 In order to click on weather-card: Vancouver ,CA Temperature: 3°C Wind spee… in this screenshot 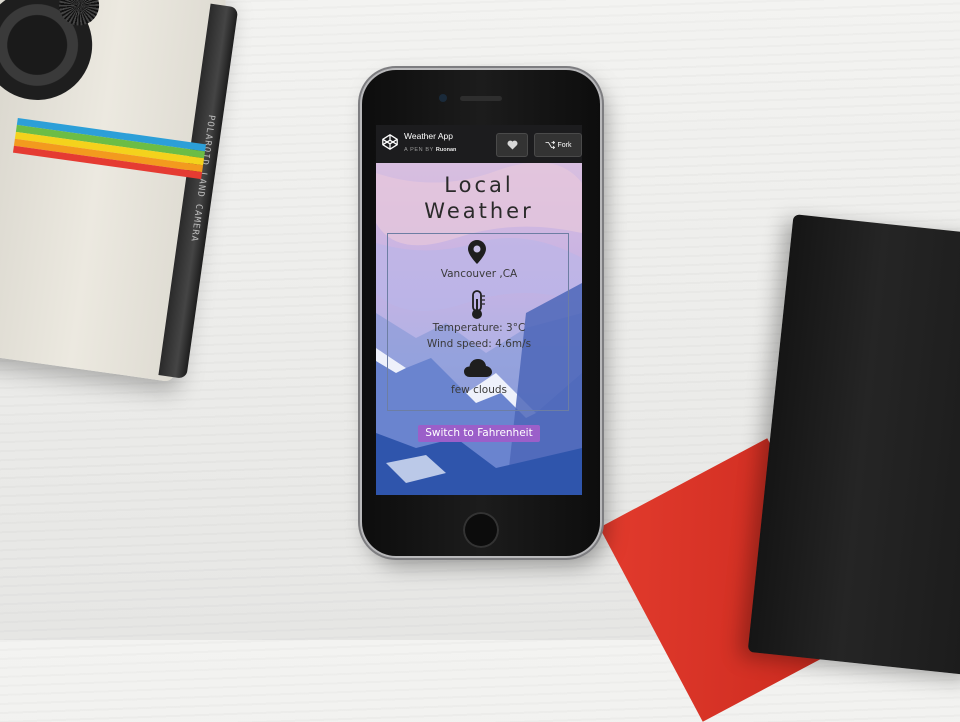, I will do `click(478, 322)`.